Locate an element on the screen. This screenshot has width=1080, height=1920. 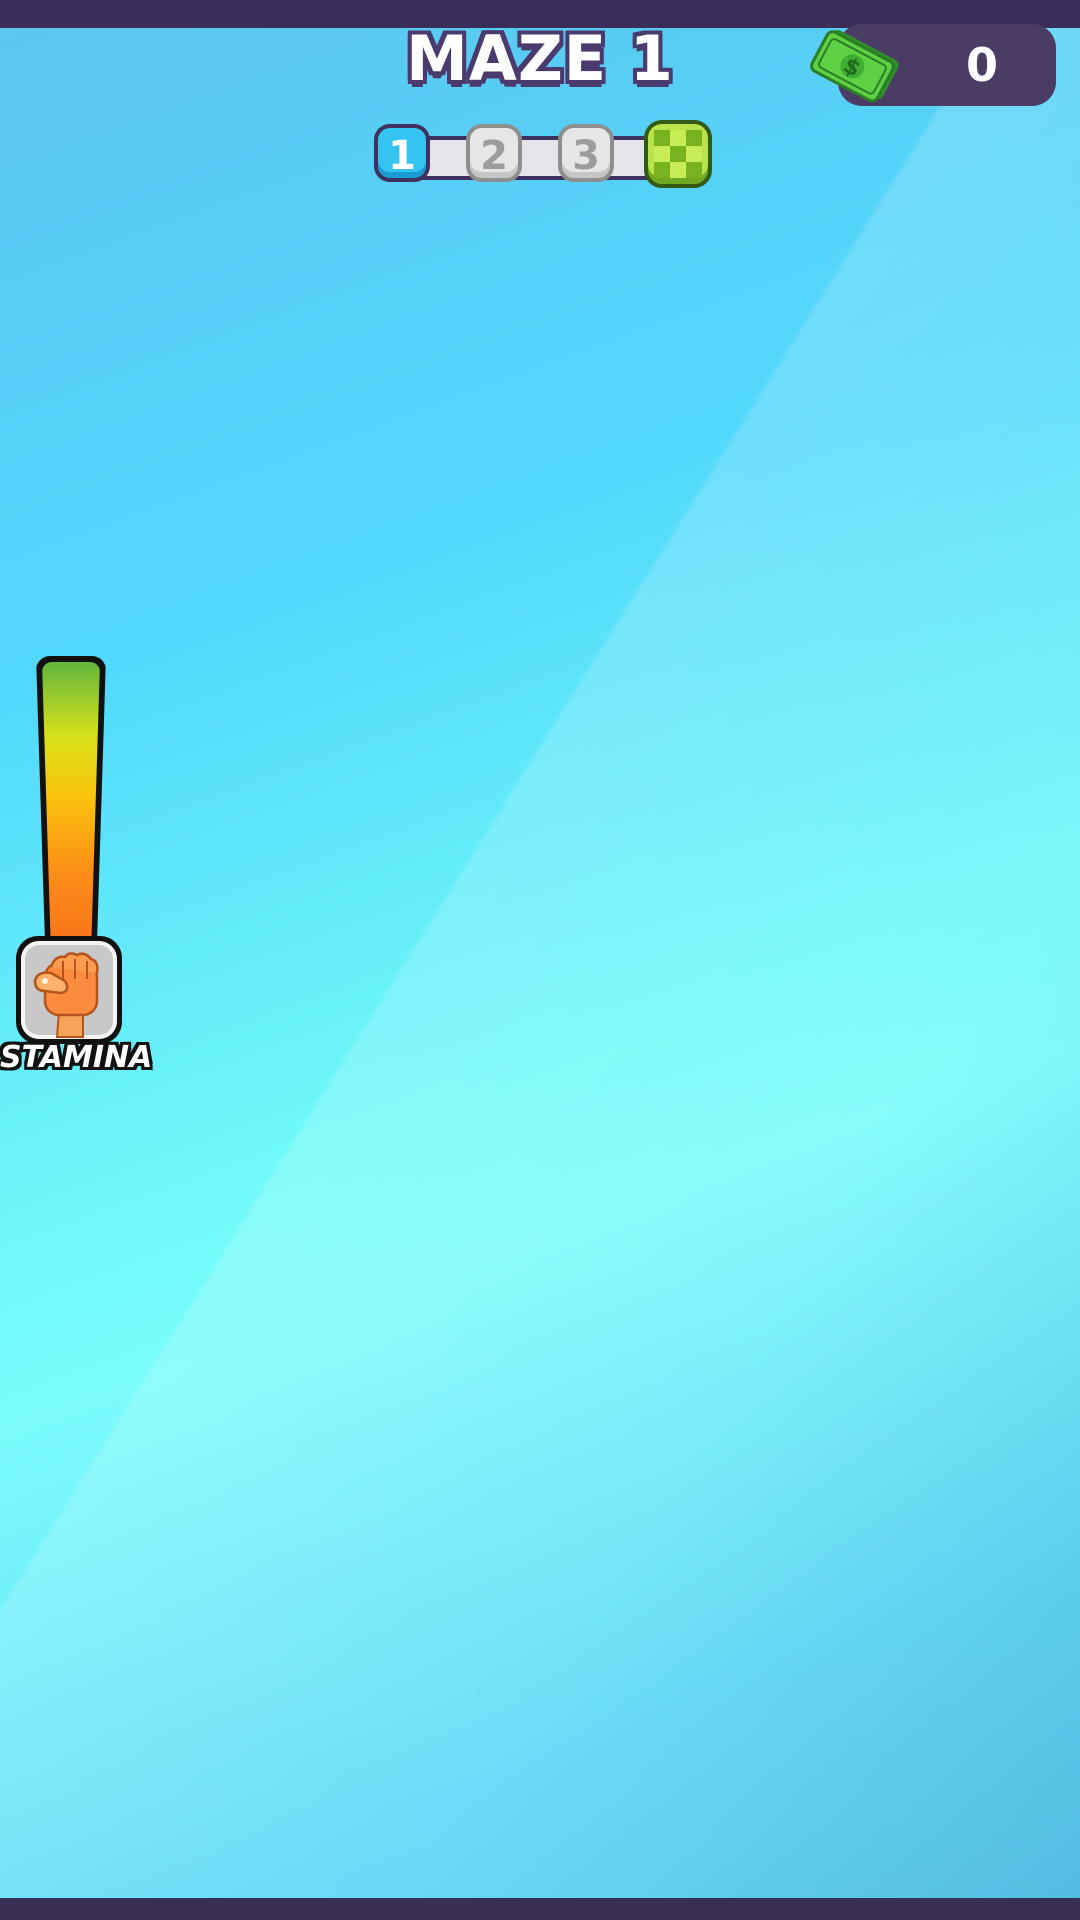
stage-progress-track is located at coordinates (544, 158).